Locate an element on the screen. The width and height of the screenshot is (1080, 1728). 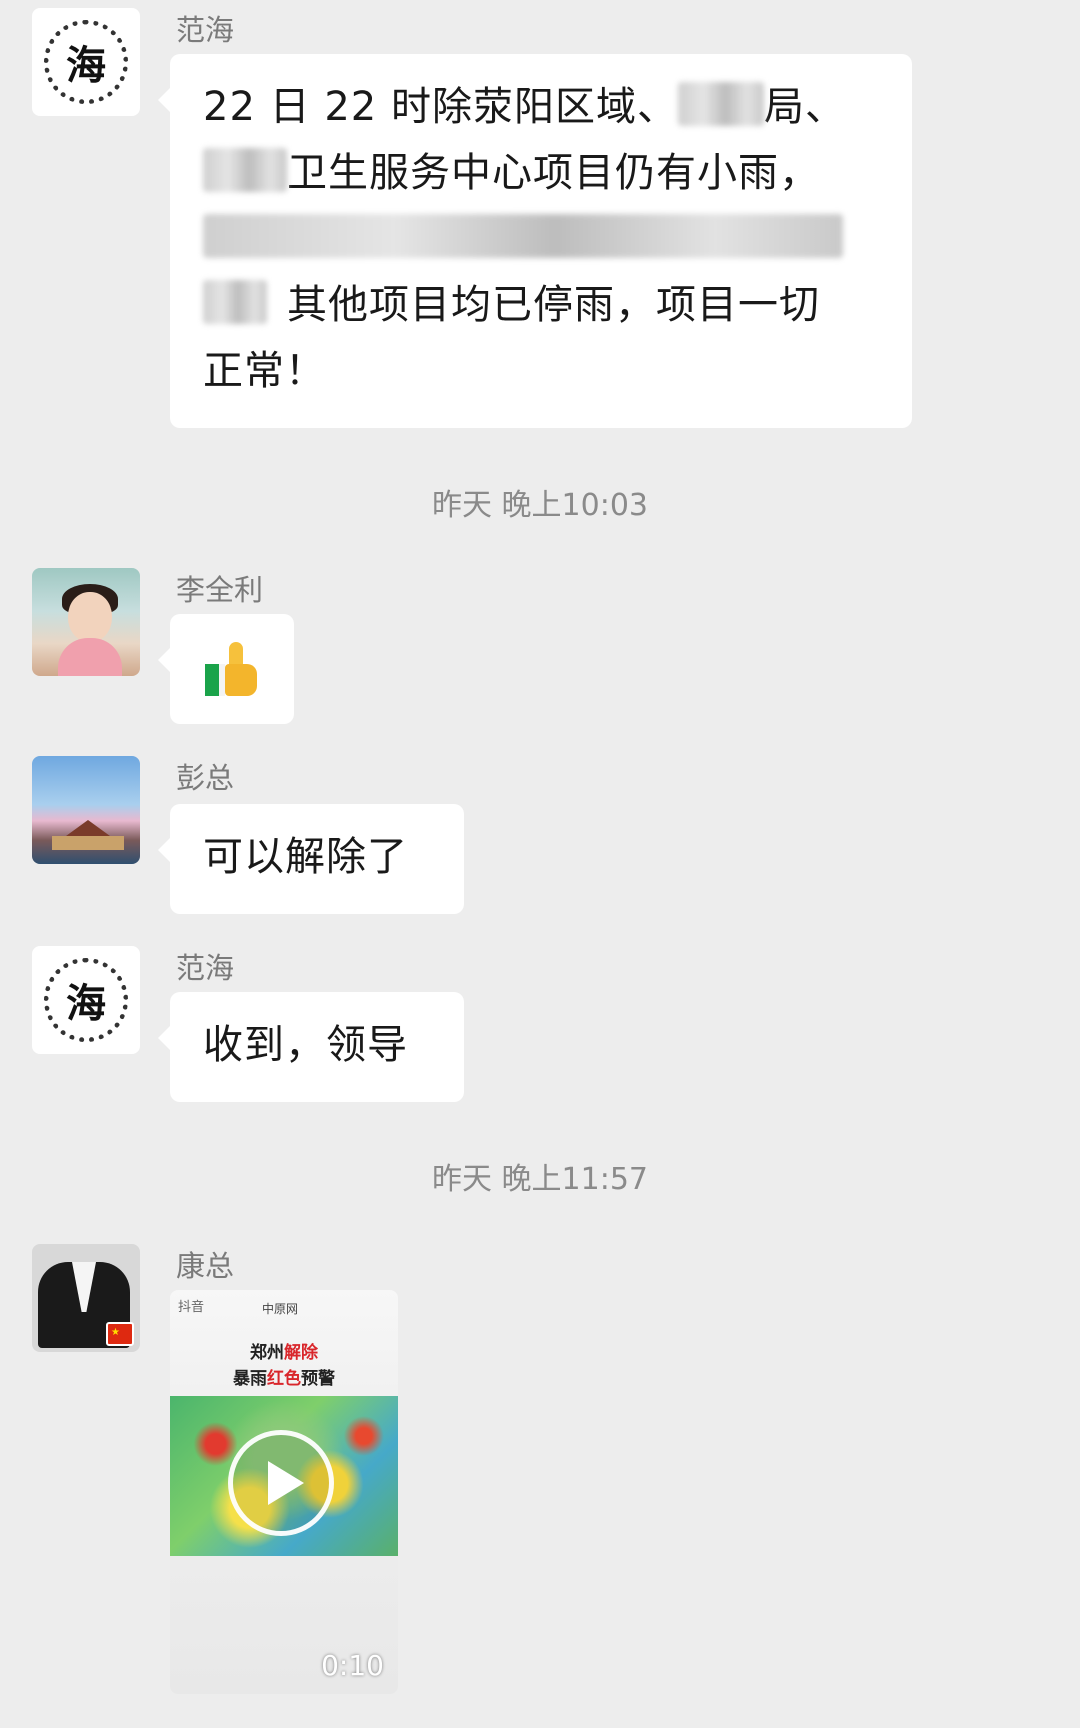
brand-label: 中原网 is located at coordinates (280, 1309).